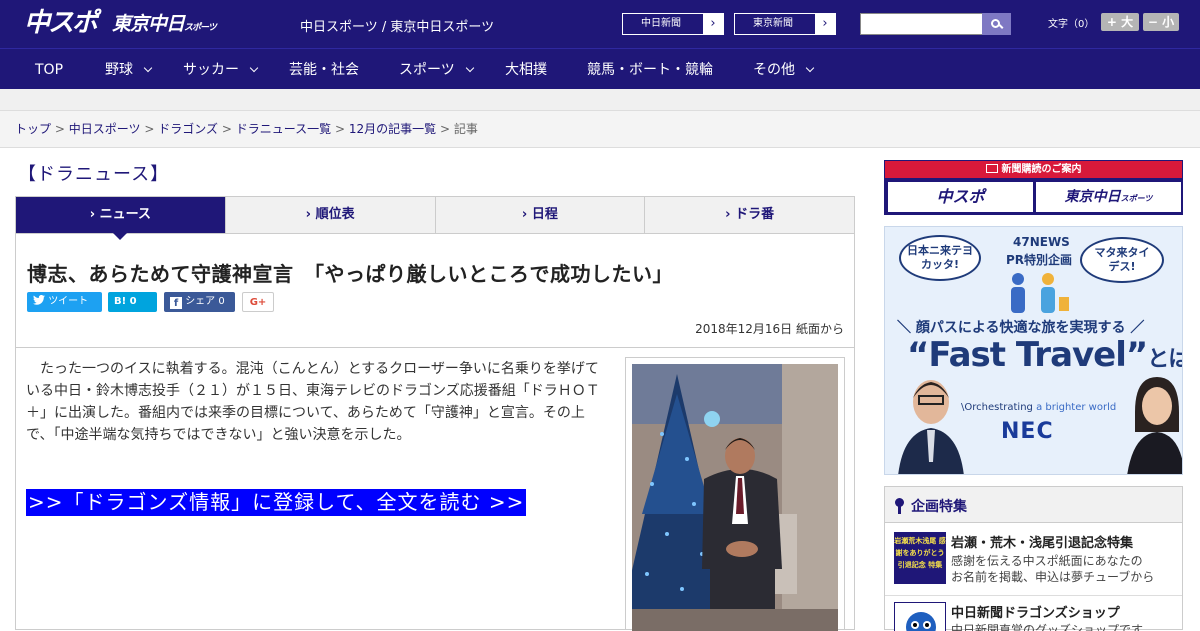 The height and width of the screenshot is (631, 1200). Describe the element at coordinates (1053, 577) in the screenshot. I see `feature-item-desc-line2: お名前を掲載、申込は夢チューブから` at that location.